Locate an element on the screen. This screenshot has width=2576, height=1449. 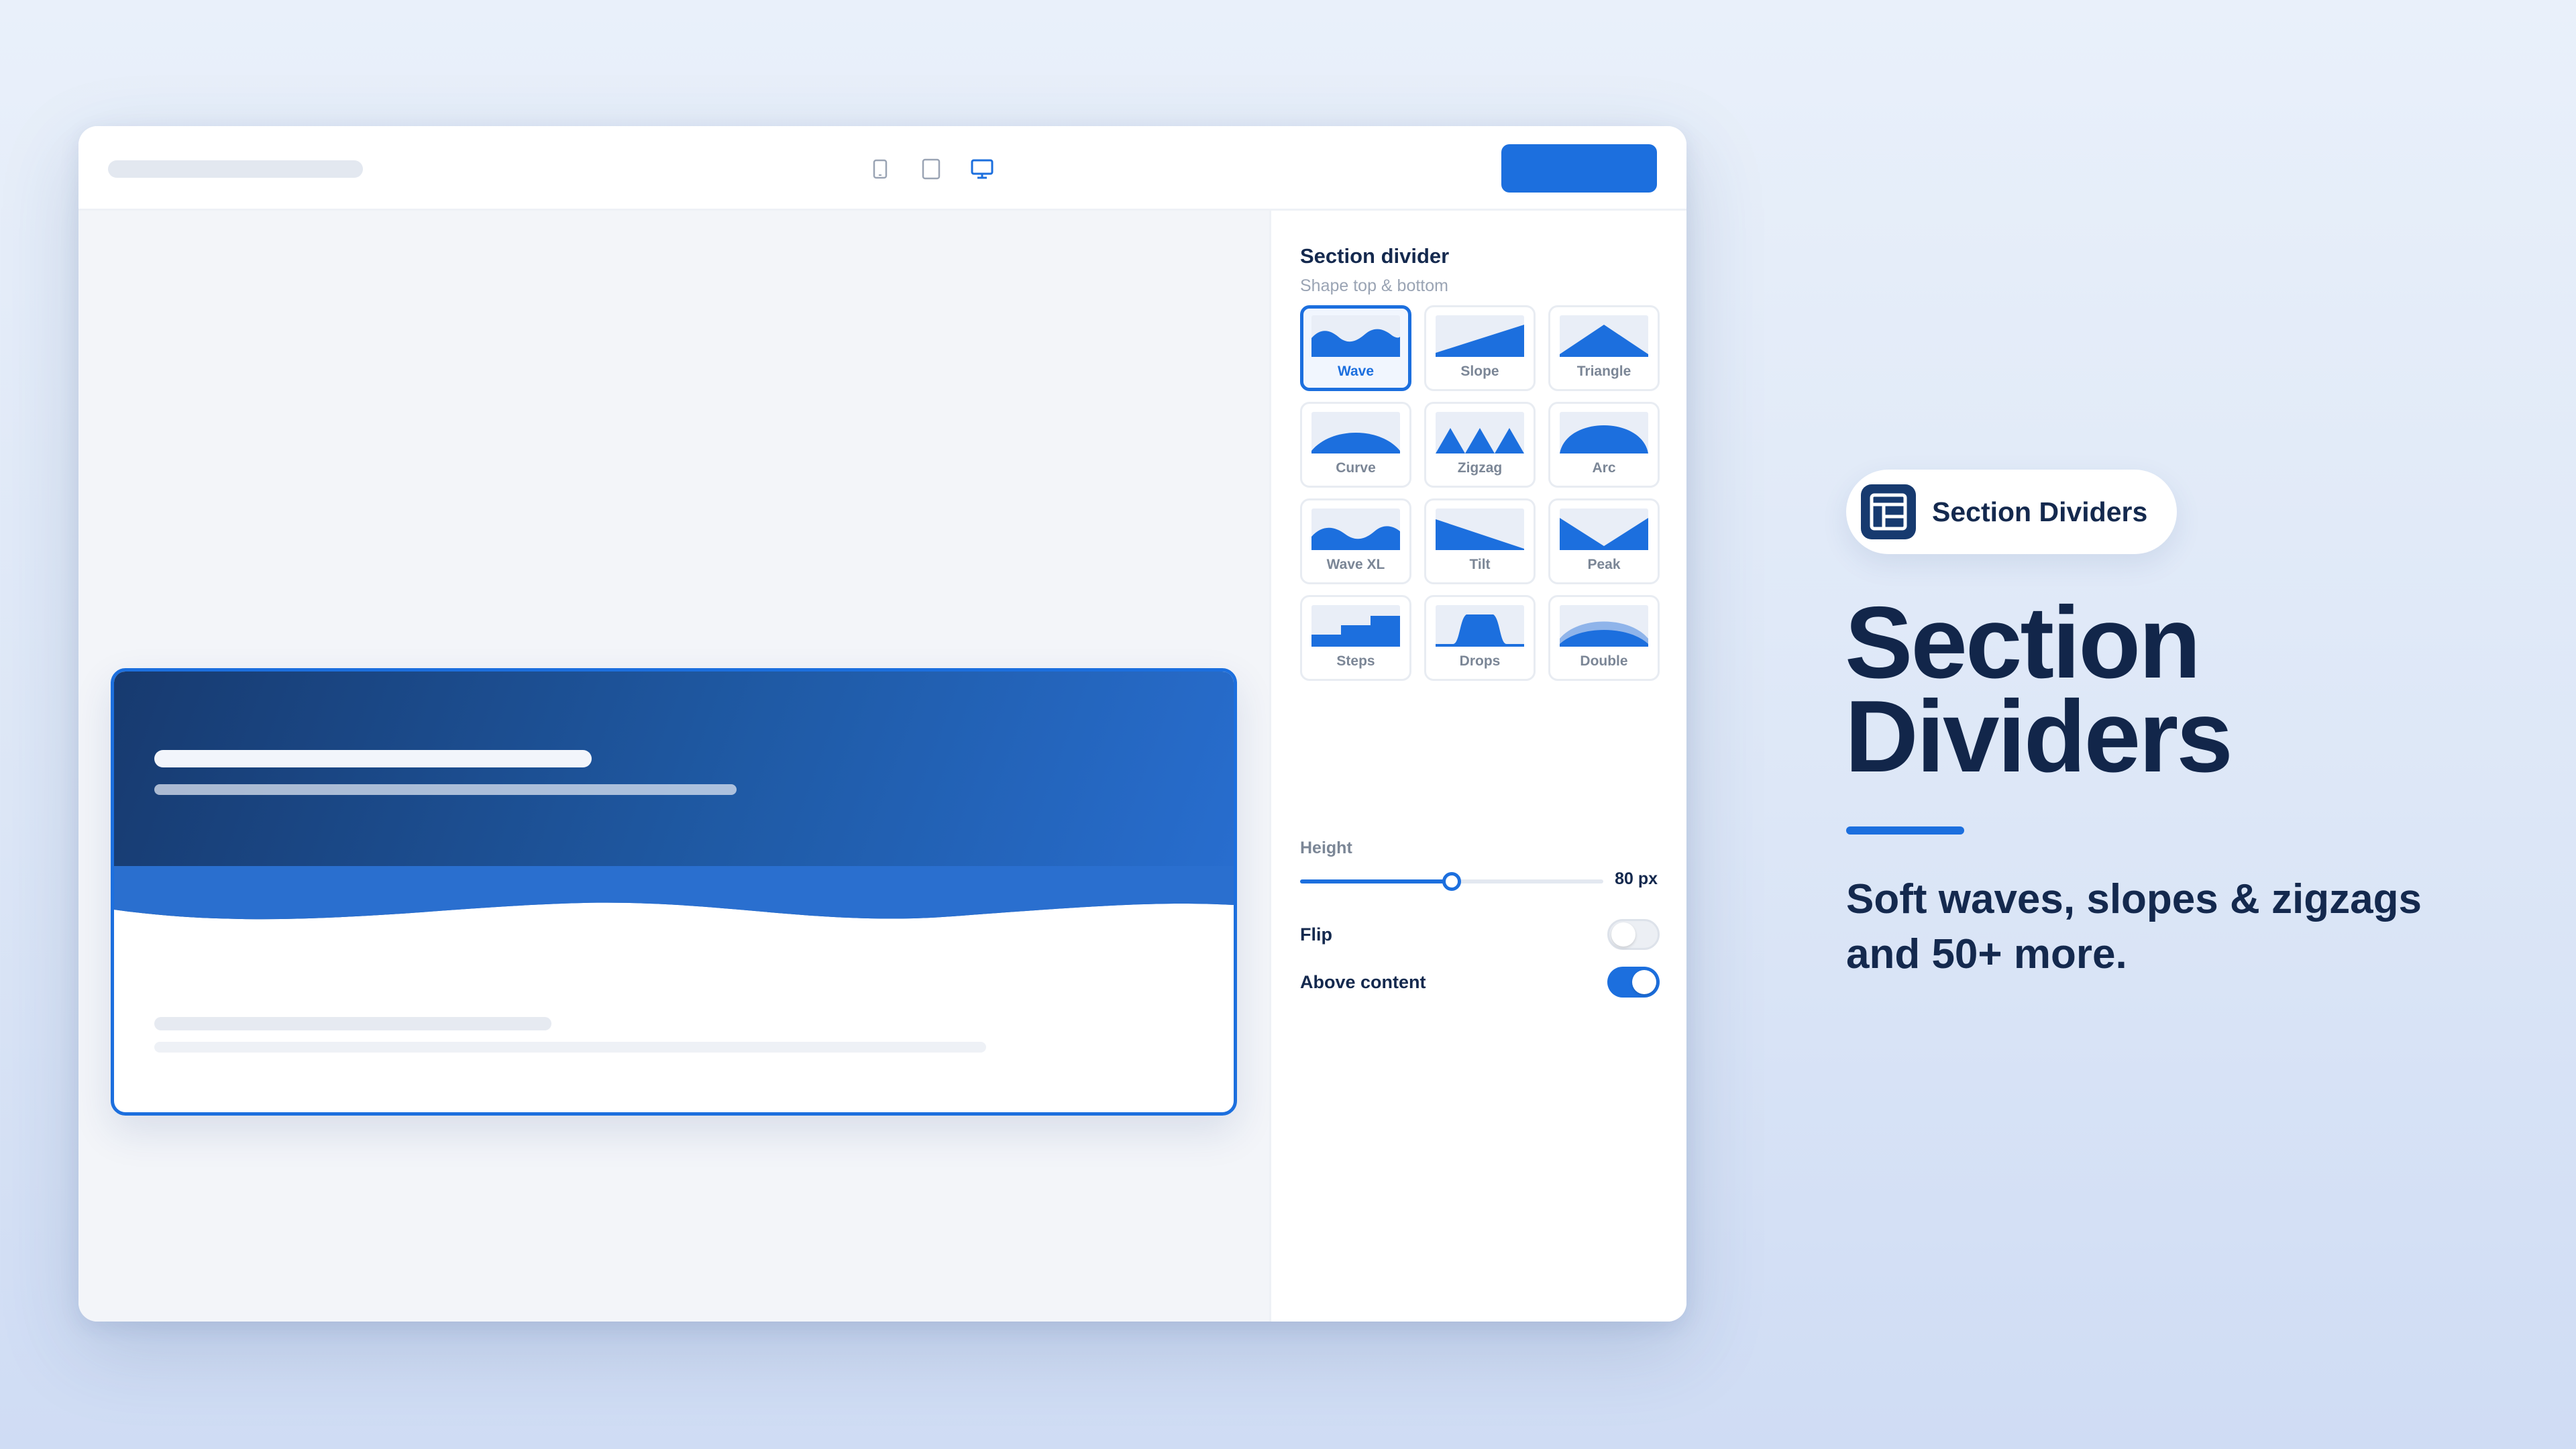
curve-shape-icon is located at coordinates (1355, 432).